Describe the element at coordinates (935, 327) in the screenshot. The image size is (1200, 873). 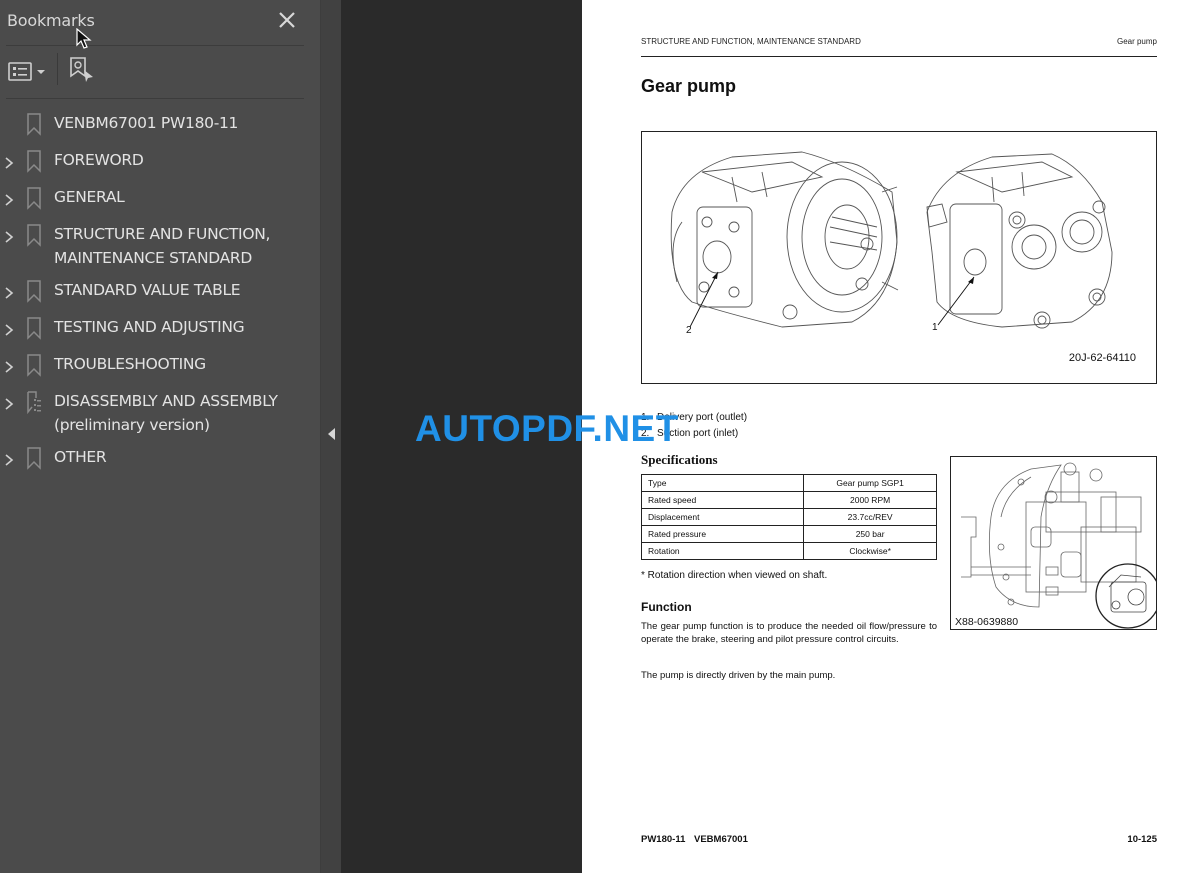
I see `callout-label: 1` at that location.